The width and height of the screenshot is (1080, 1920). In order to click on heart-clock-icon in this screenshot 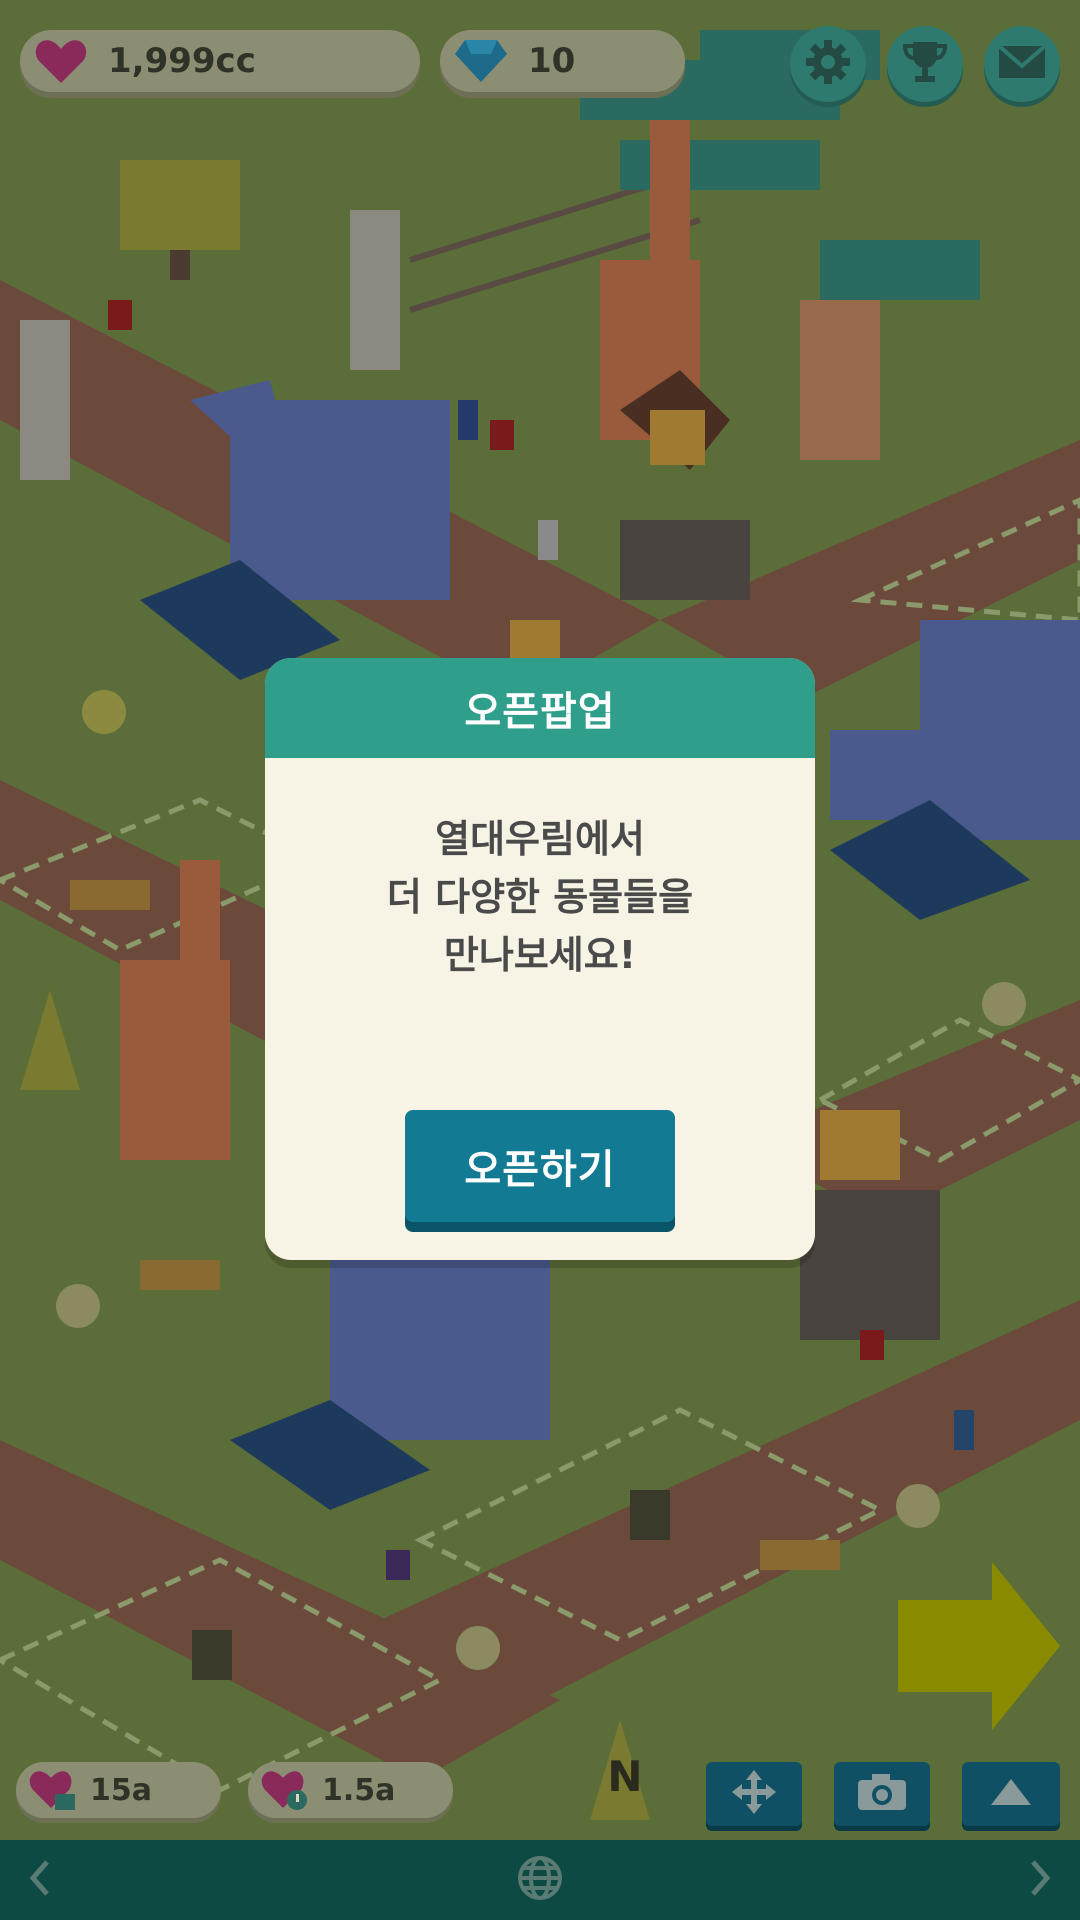, I will do `click(285, 1790)`.